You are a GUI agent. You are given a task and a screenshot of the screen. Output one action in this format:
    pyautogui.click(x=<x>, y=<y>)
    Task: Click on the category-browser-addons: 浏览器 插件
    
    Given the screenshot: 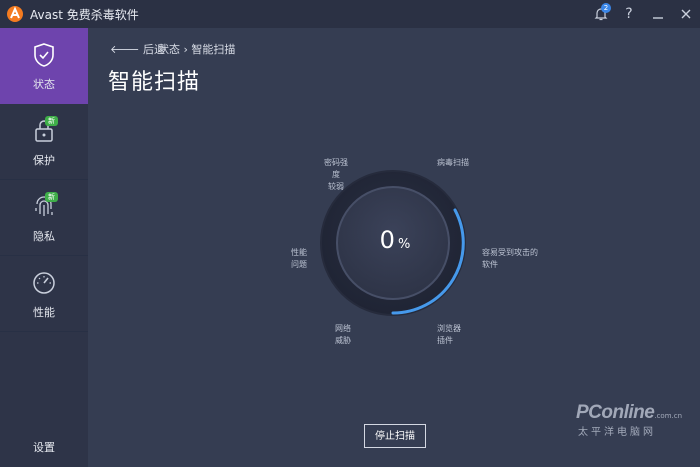 What is the action you would take?
    pyautogui.click(x=449, y=334)
    